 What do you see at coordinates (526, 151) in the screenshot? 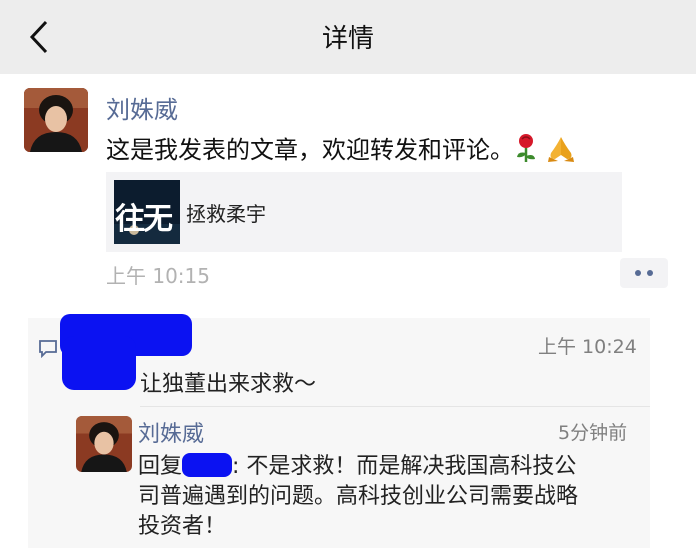
I see `rose-icon` at bounding box center [526, 151].